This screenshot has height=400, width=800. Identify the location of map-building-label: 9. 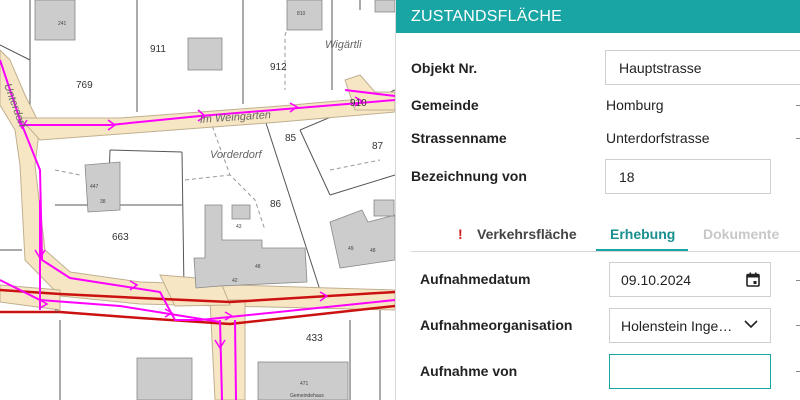
(56, 312).